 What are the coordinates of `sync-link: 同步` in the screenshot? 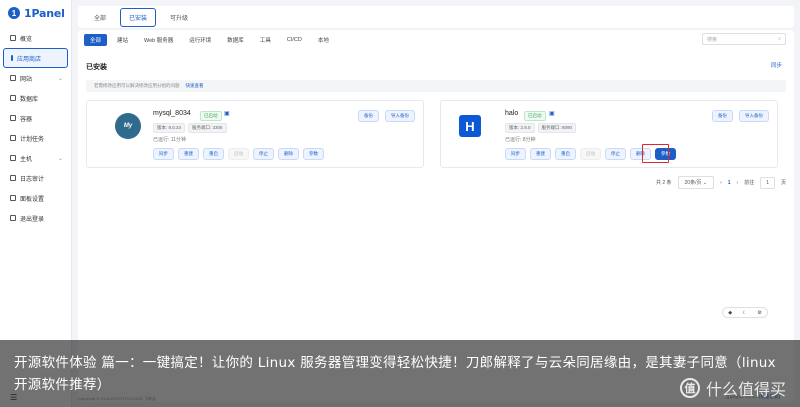 It's located at (776, 65).